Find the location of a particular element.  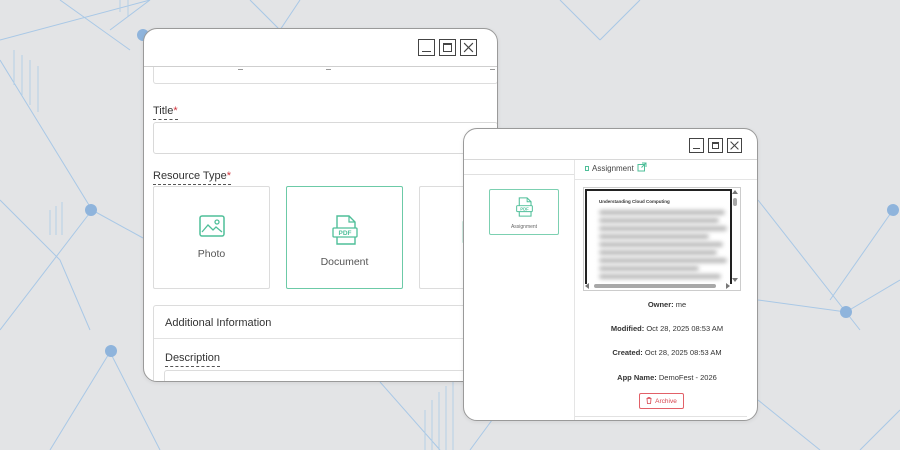

description-label: Description is located at coordinates (193, 359).